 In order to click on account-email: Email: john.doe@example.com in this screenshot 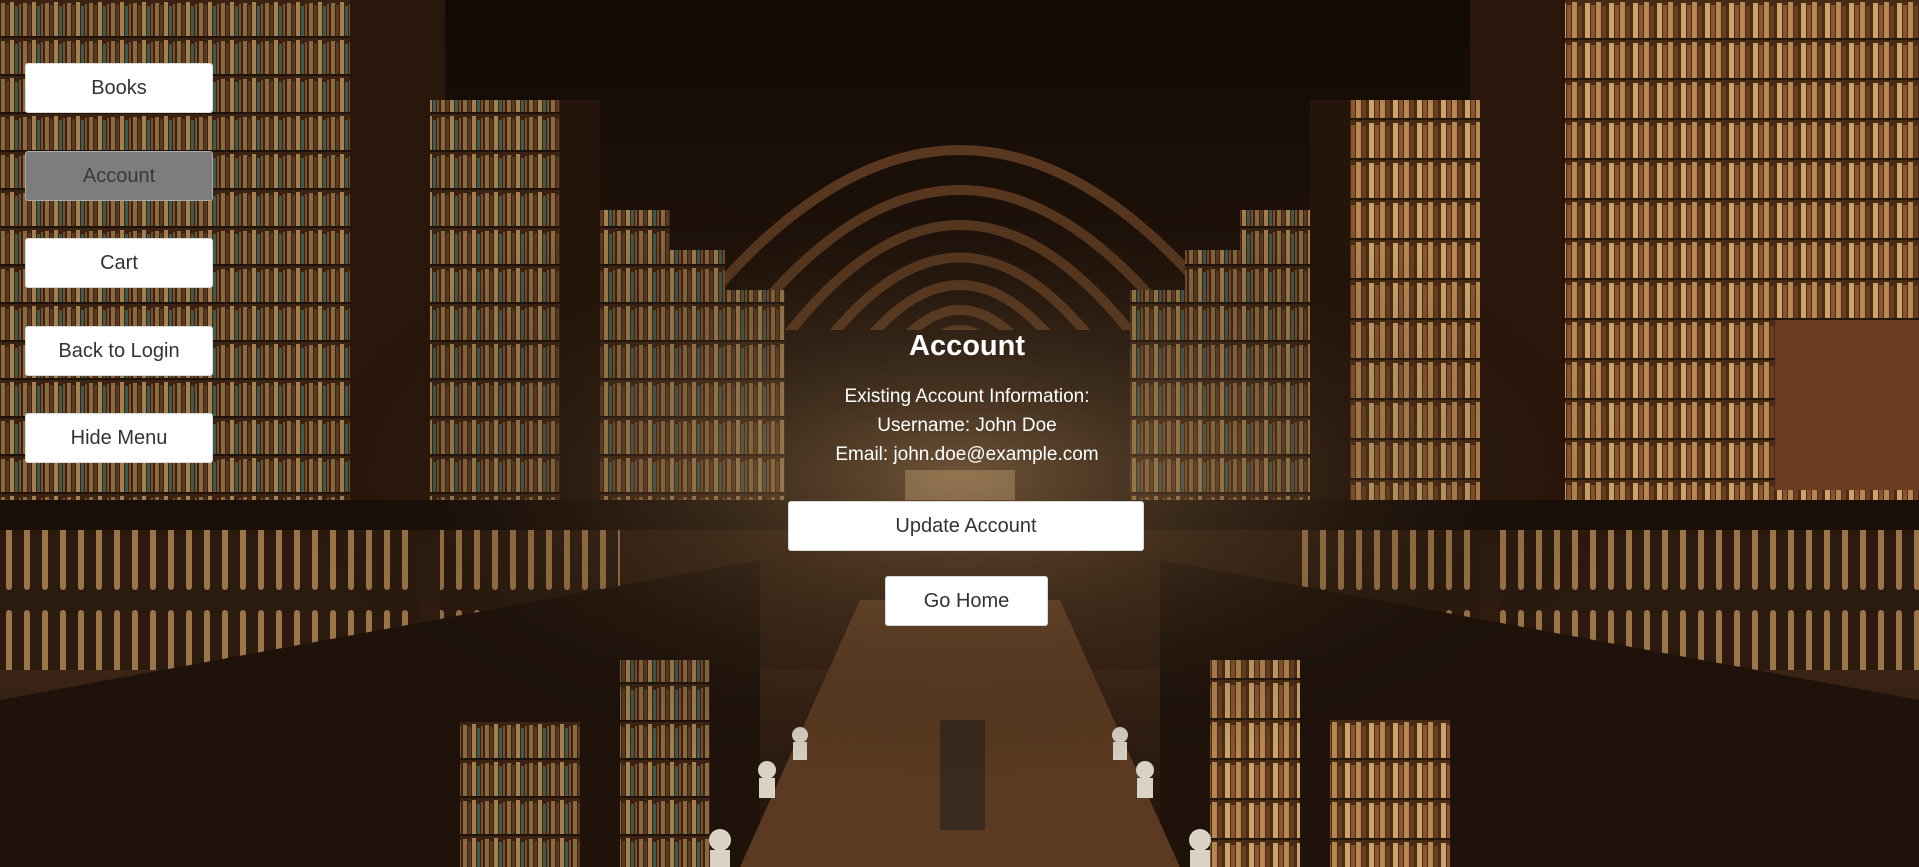, I will do `click(967, 454)`.